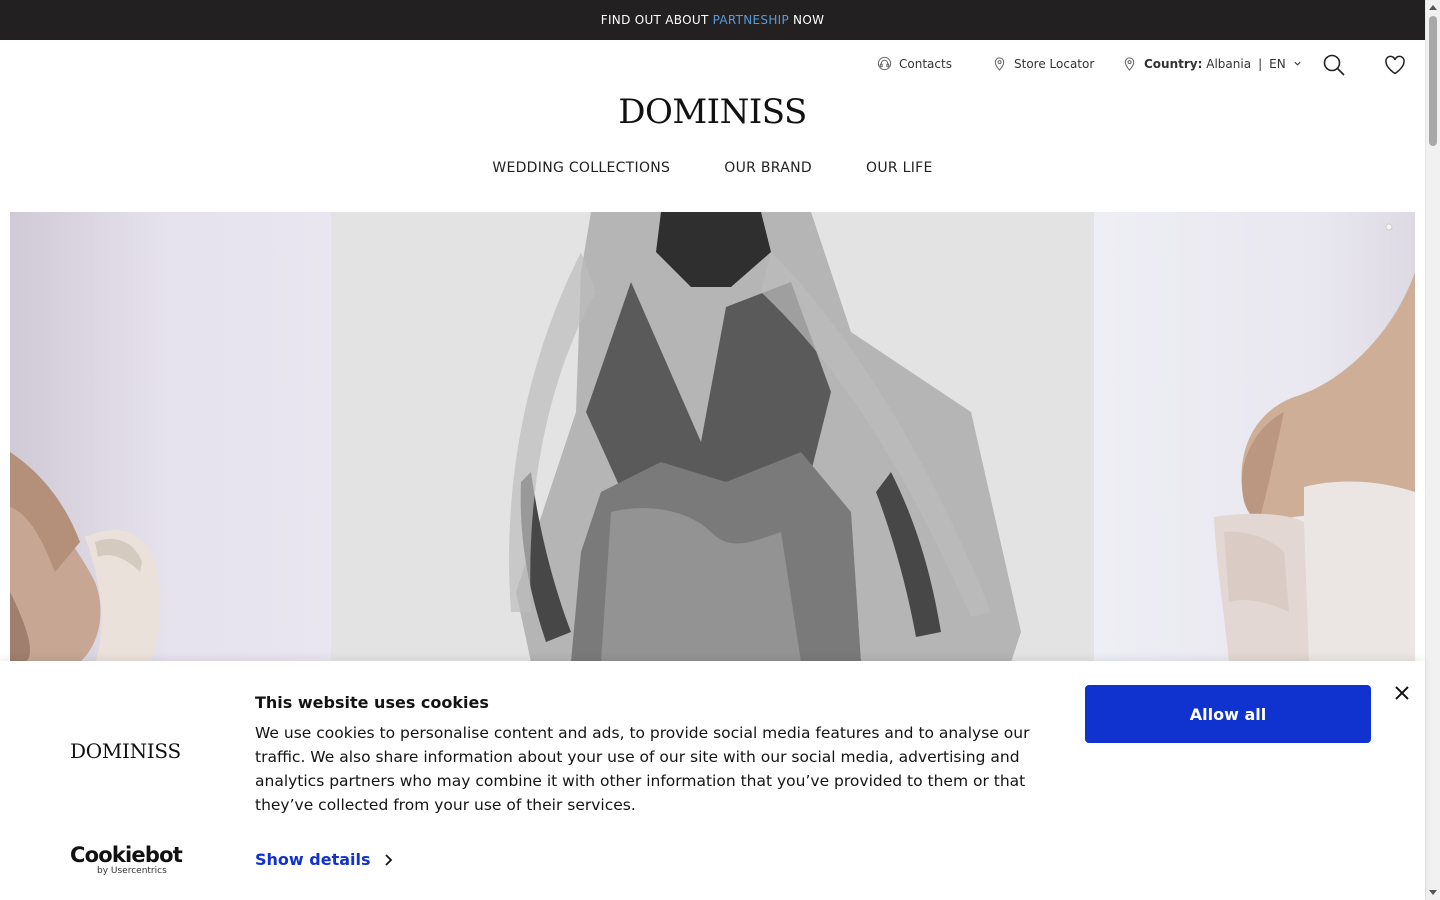  Describe the element at coordinates (751, 20) in the screenshot. I see `announcement-link: PARTNESHIP` at that location.